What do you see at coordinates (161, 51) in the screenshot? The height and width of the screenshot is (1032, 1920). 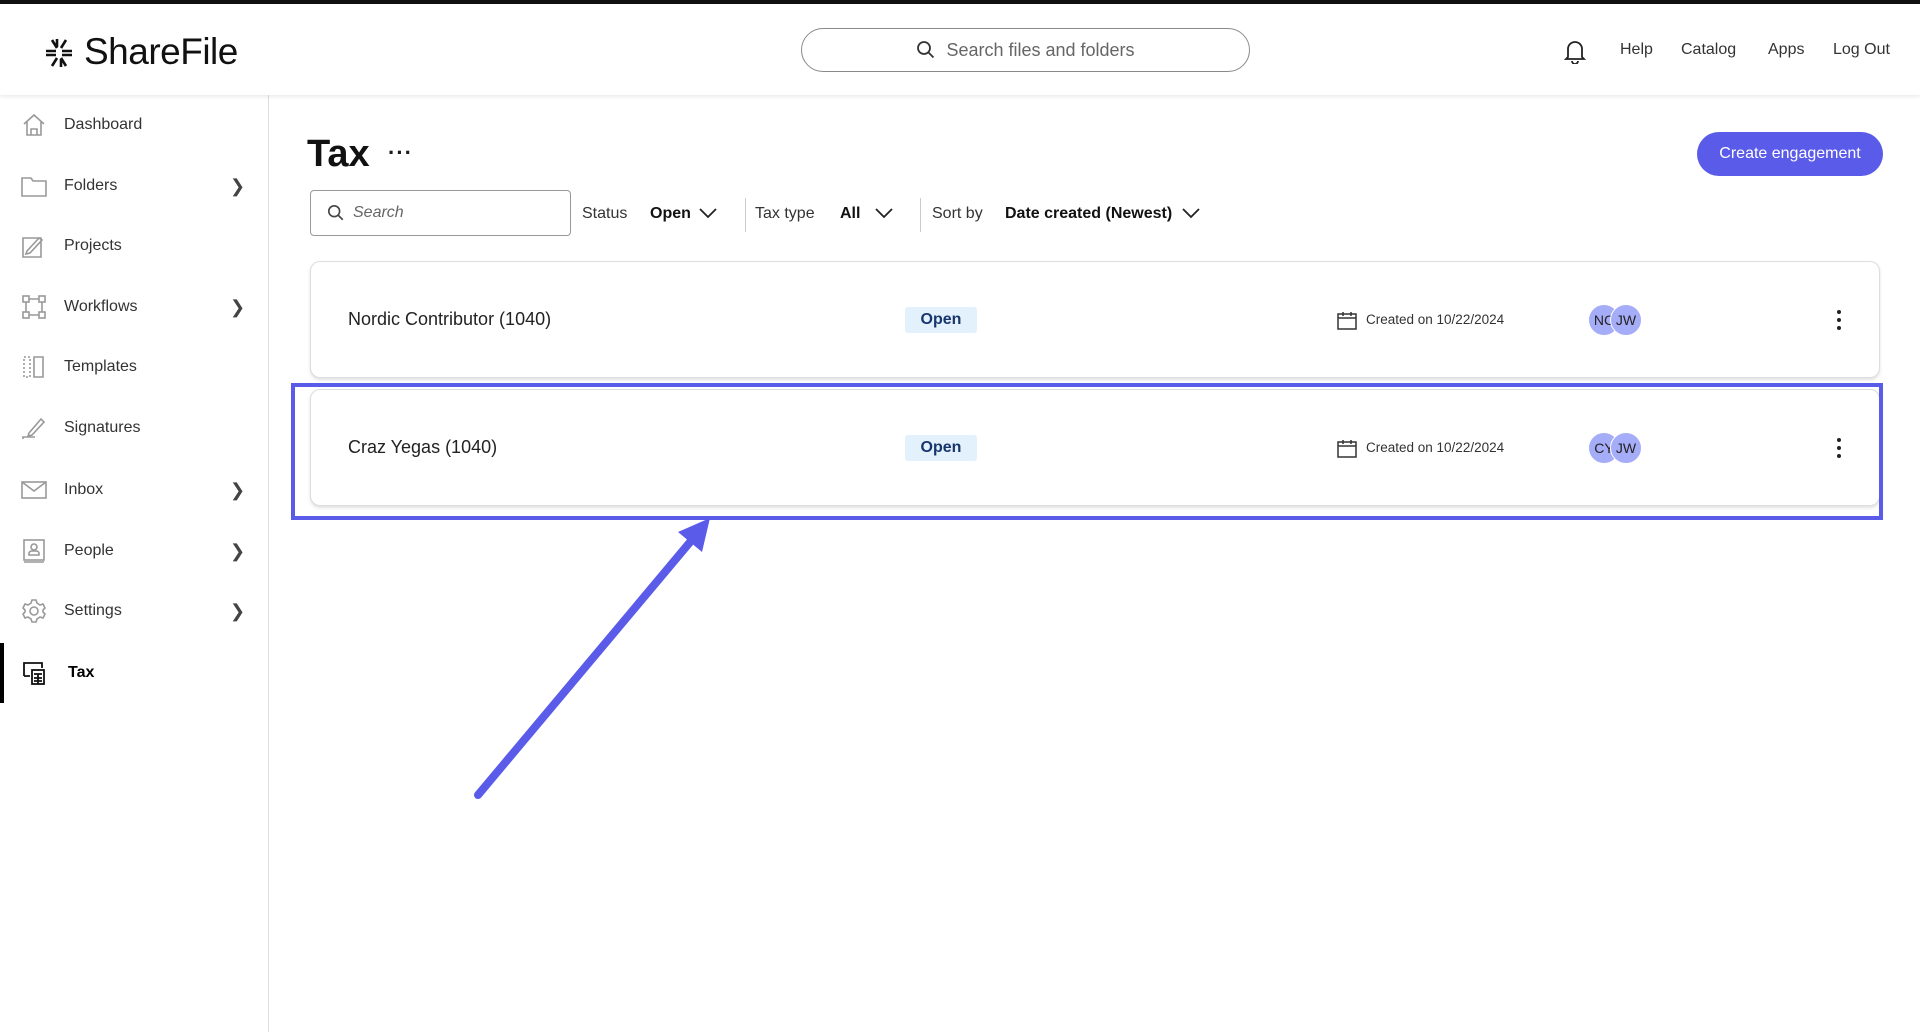 I see `logo-text: ShareFile` at bounding box center [161, 51].